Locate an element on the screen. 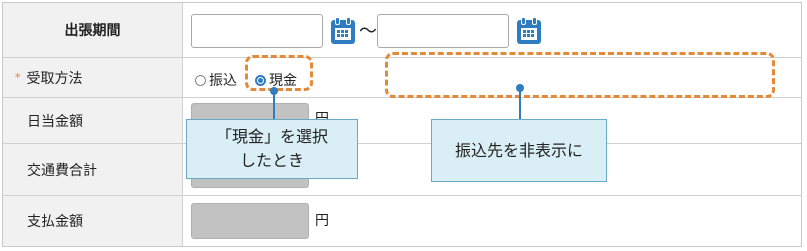 The height and width of the screenshot is (251, 807). label-trip-period: 出張期間 is located at coordinates (93, 30).